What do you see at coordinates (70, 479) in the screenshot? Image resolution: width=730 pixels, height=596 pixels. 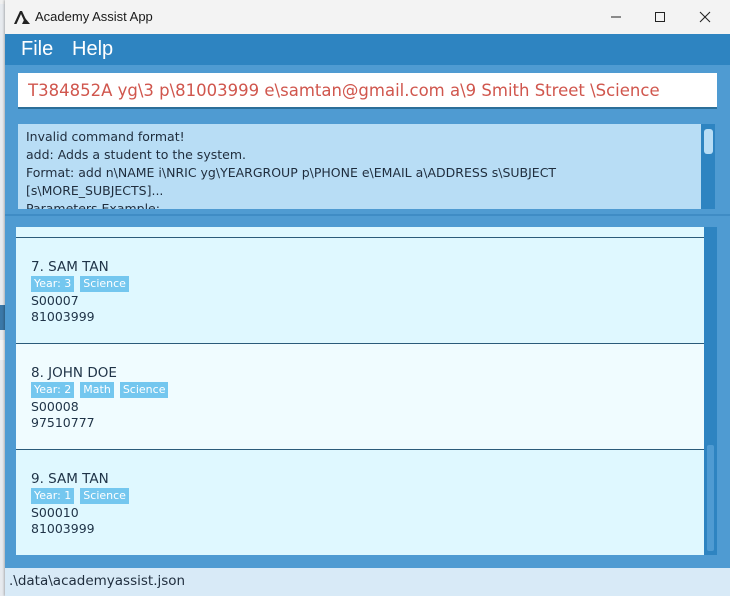 I see `student-name: 9. SAM TAN` at bounding box center [70, 479].